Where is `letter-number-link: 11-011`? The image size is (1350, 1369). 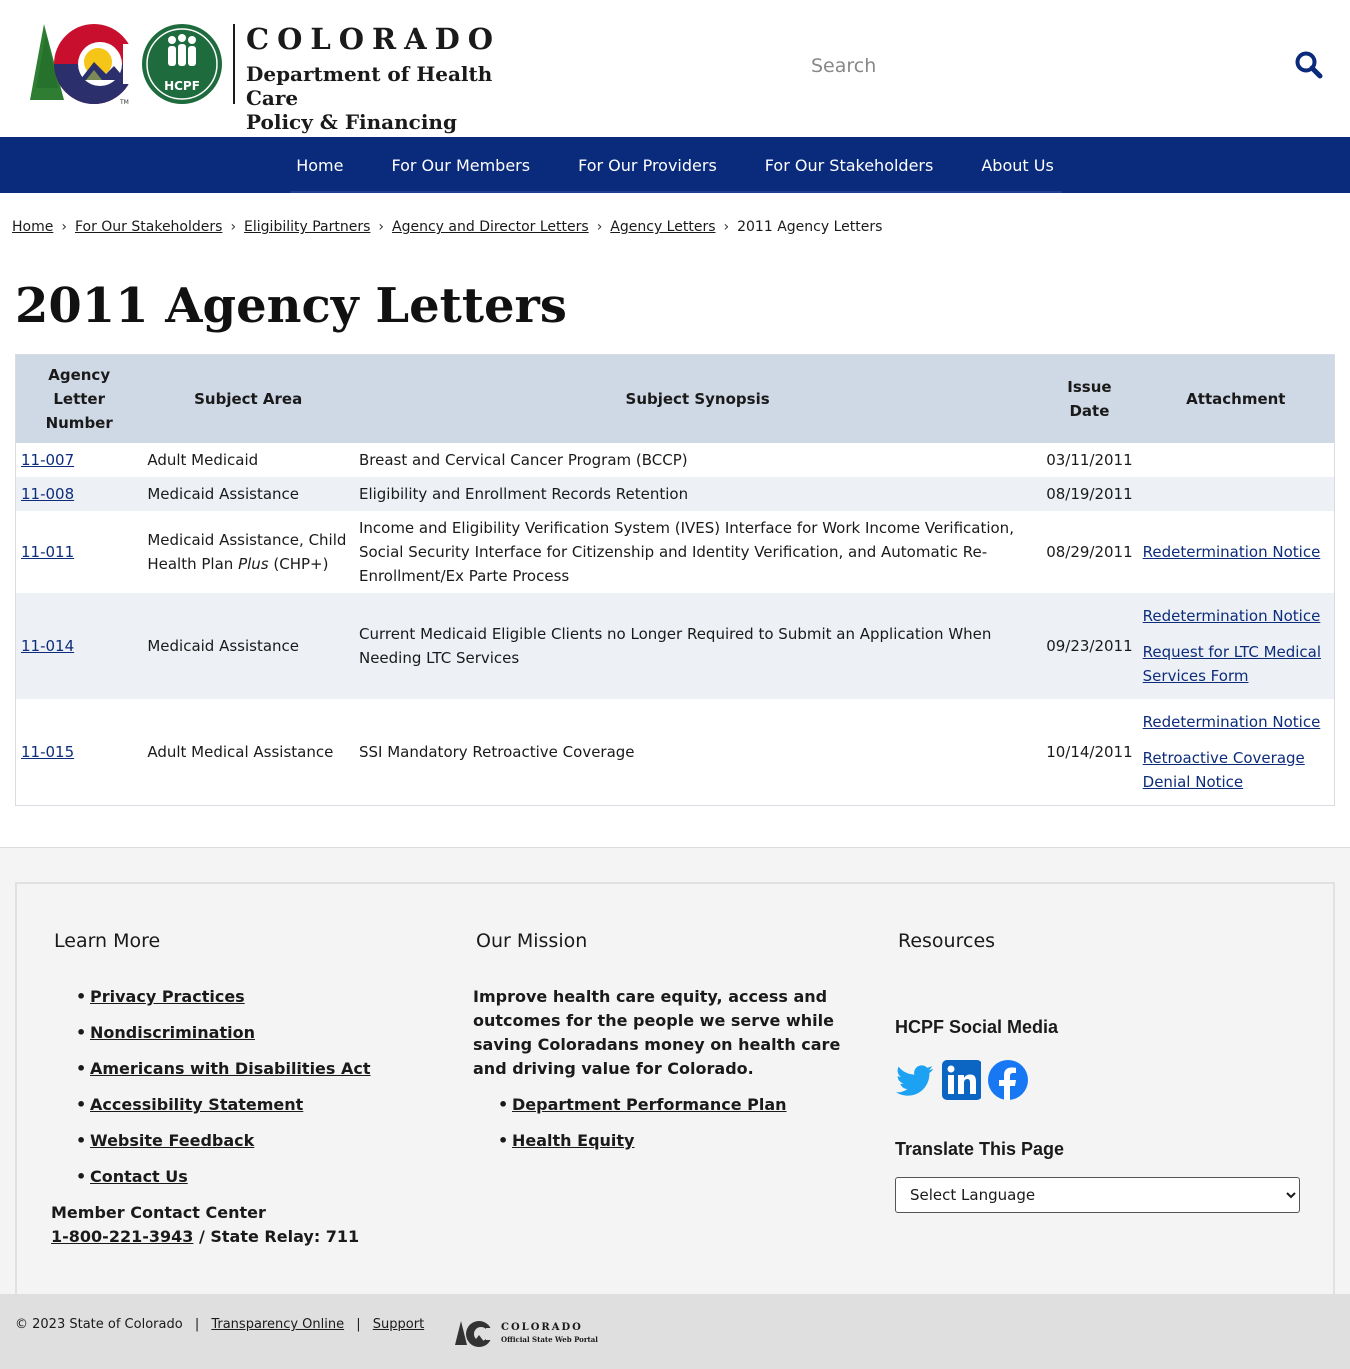
letter-number-link: 11-011 is located at coordinates (47, 552).